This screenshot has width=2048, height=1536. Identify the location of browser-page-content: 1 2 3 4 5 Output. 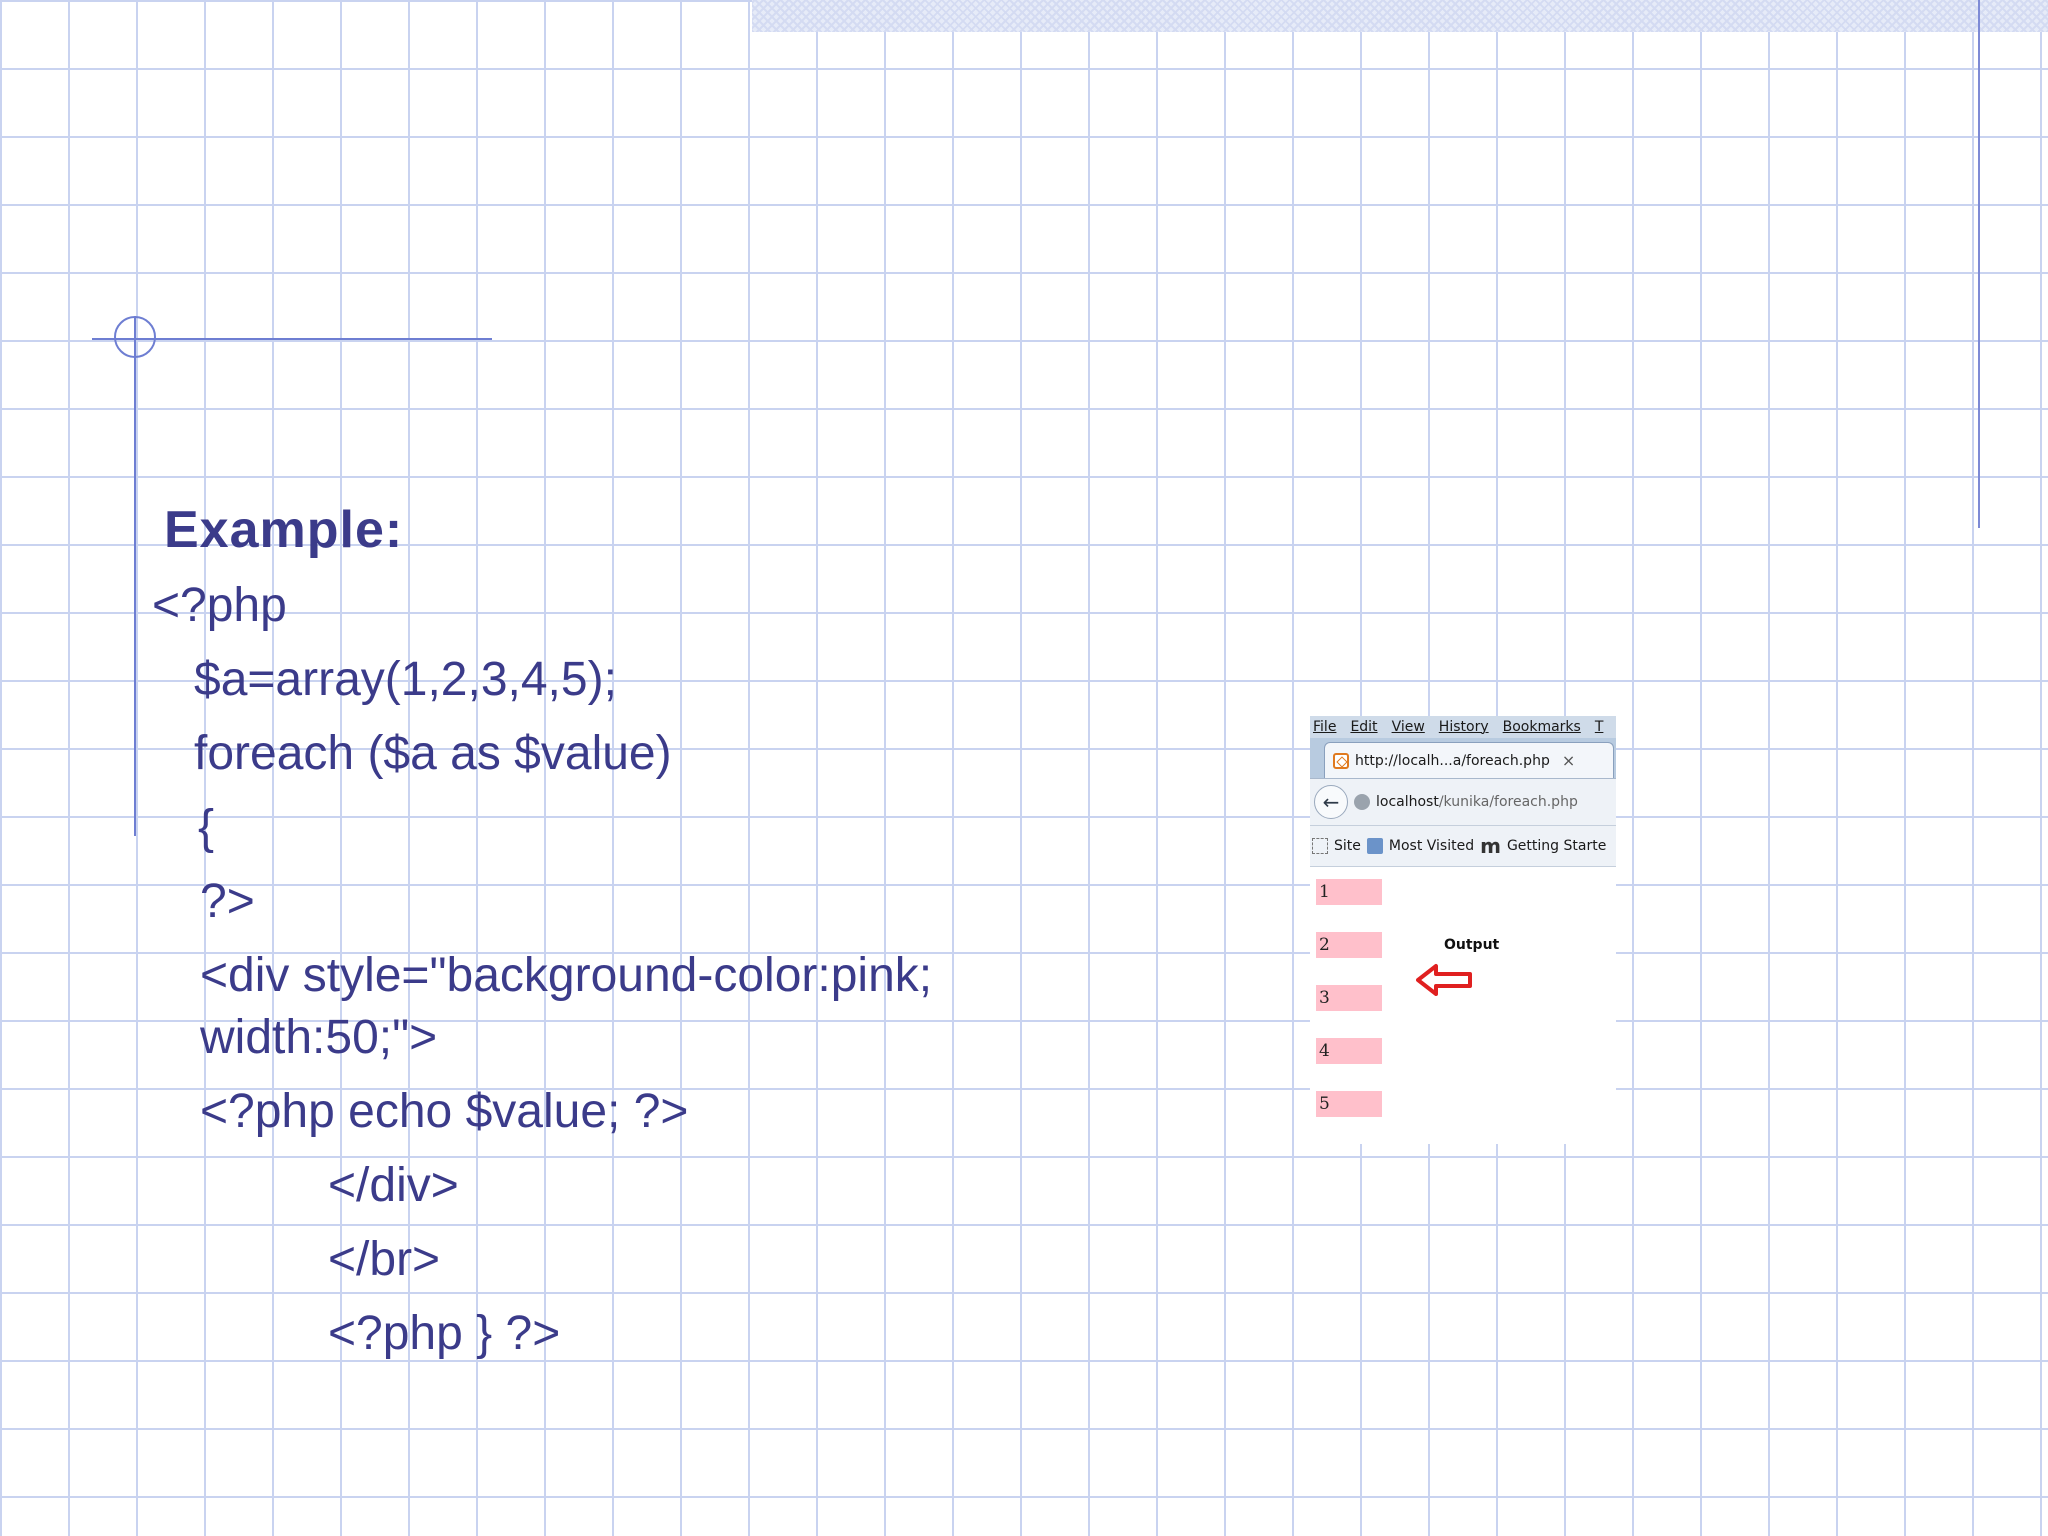
(1463, 1005).